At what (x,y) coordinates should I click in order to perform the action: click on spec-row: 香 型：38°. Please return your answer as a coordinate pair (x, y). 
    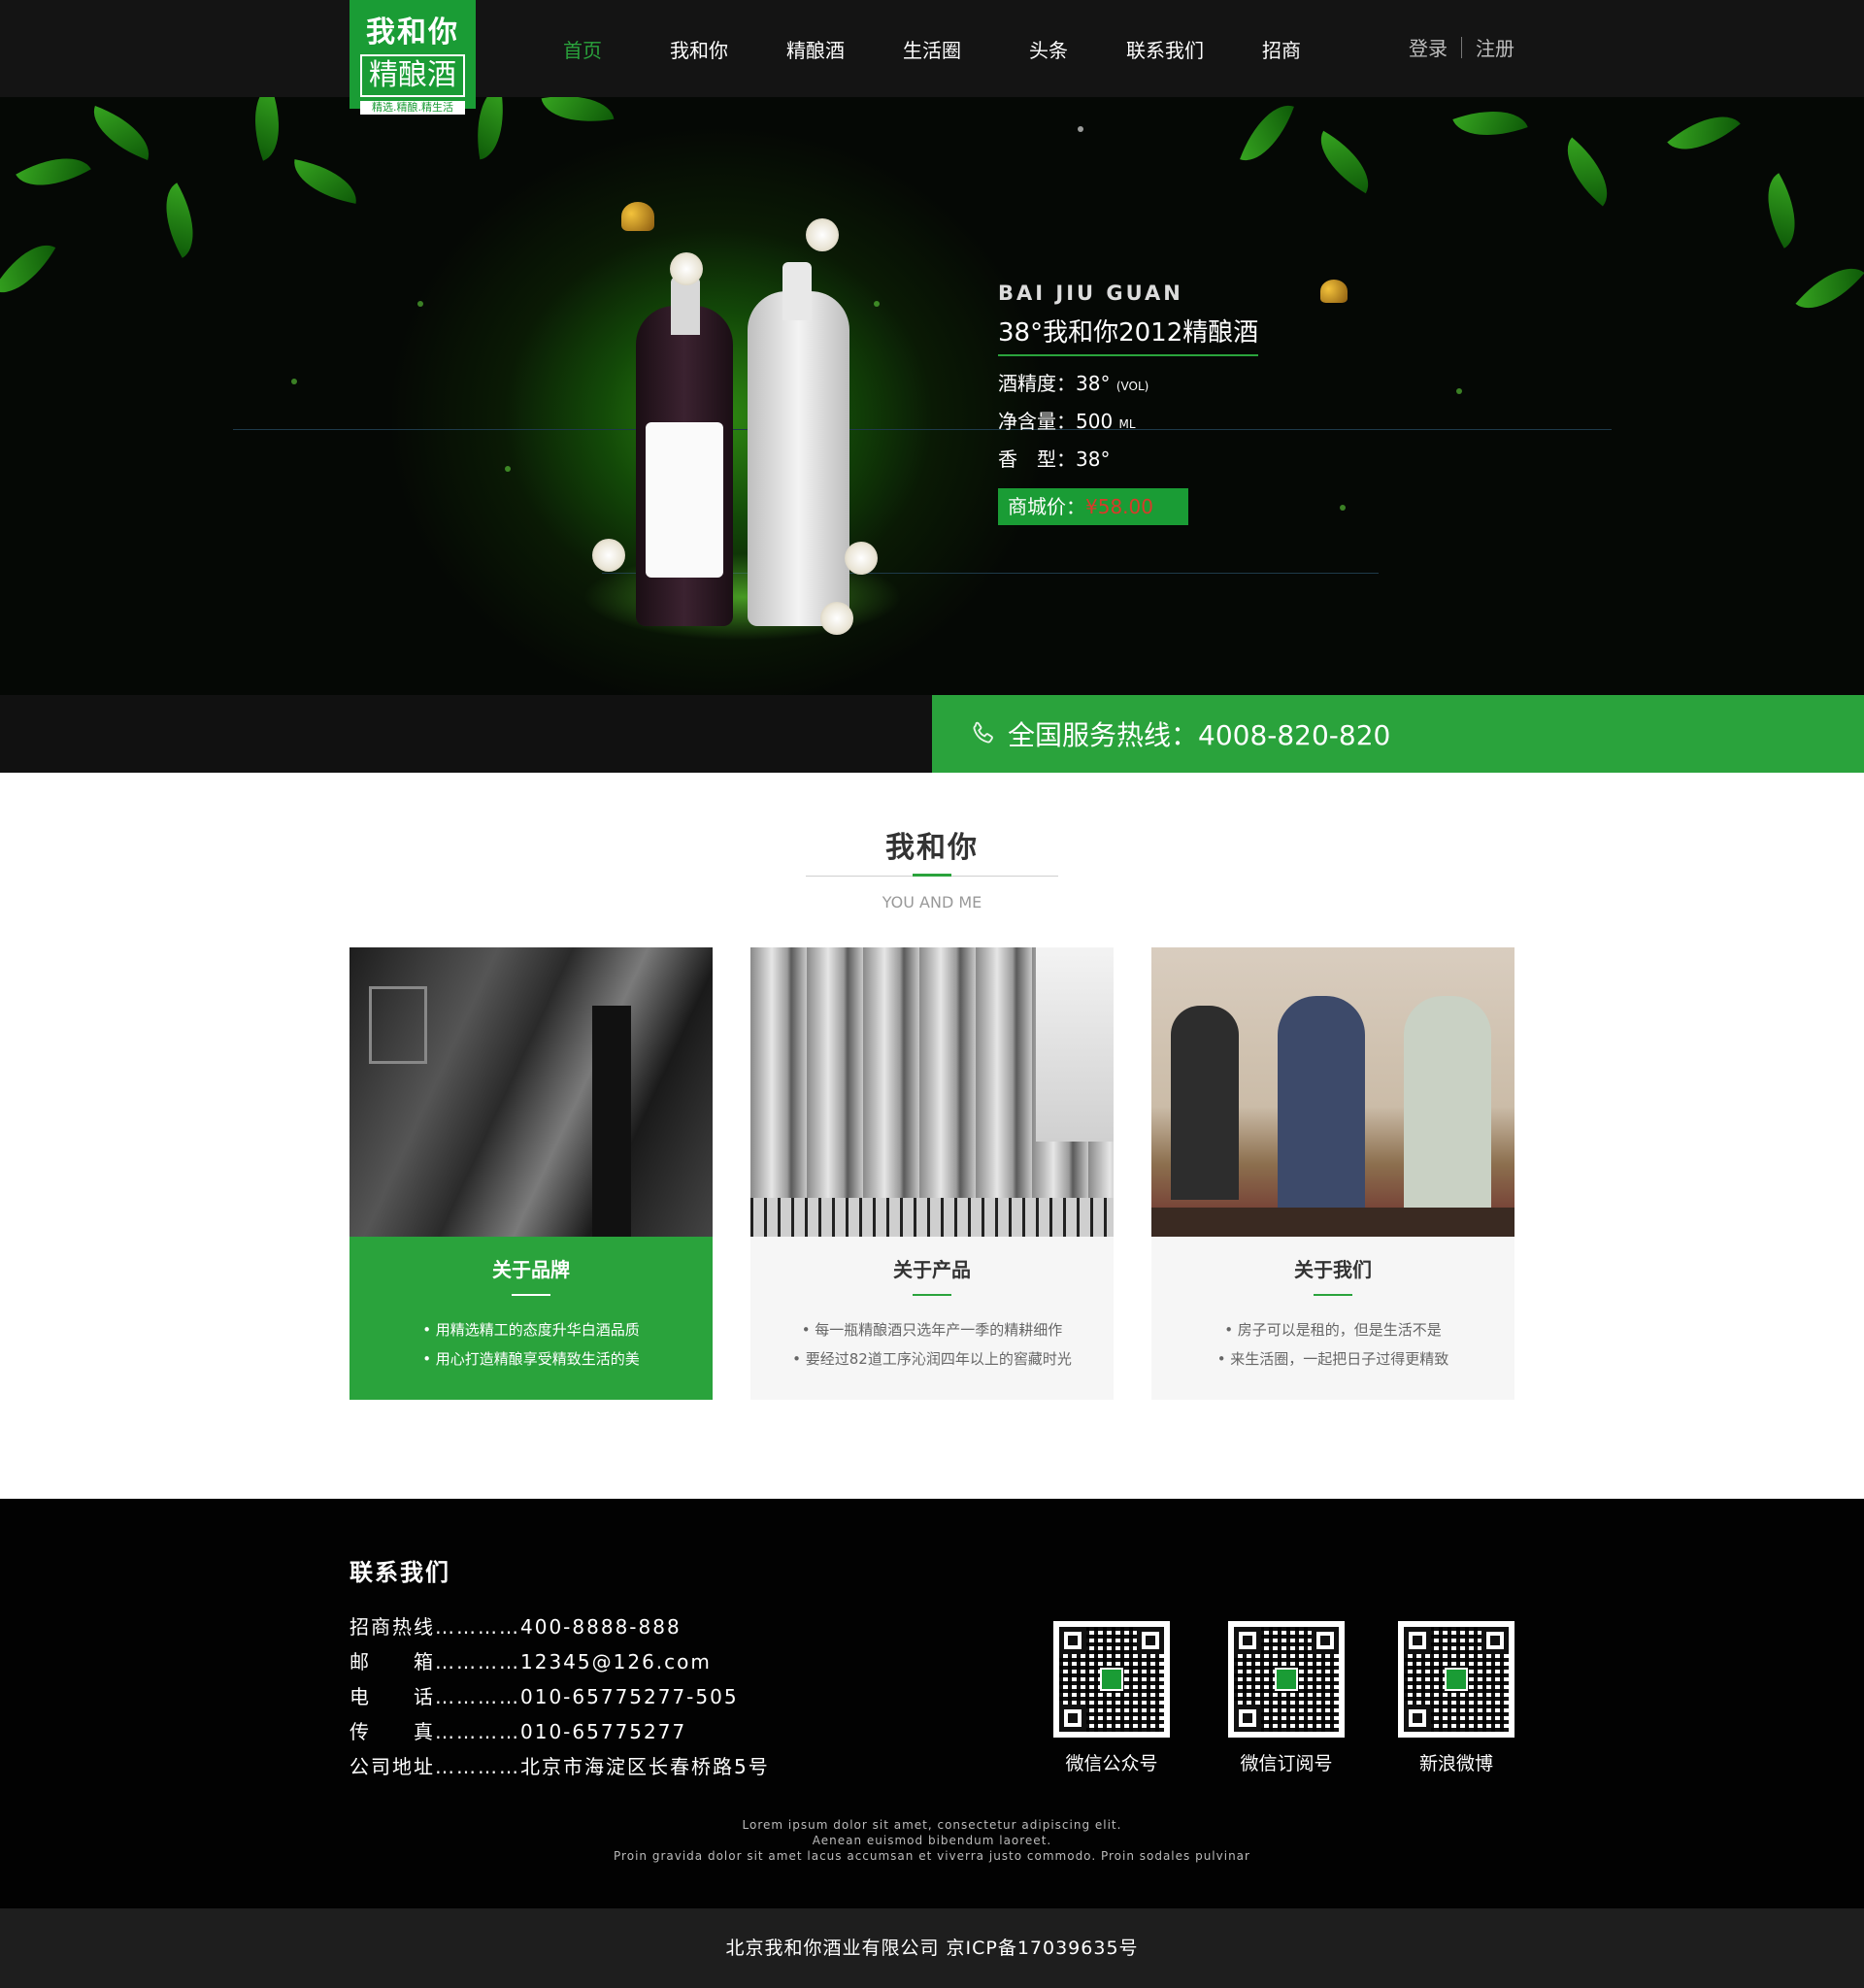
    Looking at the image, I should click on (1054, 459).